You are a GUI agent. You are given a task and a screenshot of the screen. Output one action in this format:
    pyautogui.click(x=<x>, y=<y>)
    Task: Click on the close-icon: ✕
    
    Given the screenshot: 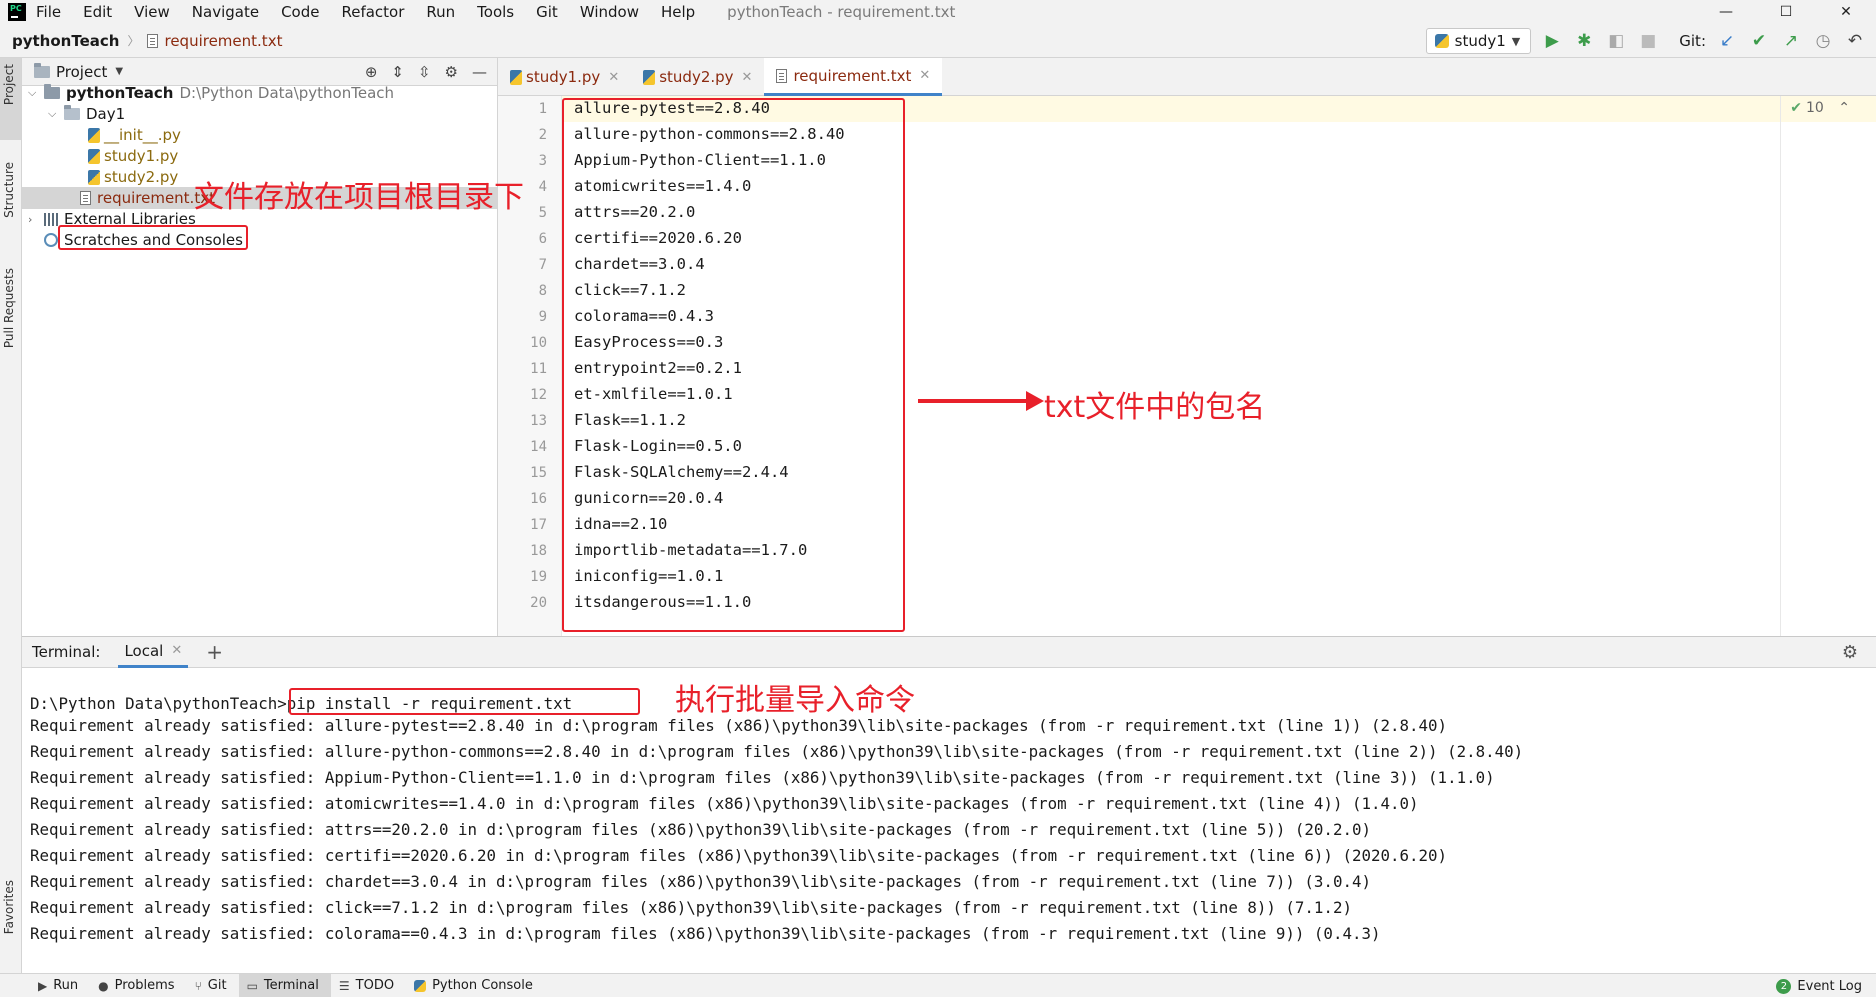 What is the action you would take?
    pyautogui.click(x=1846, y=12)
    